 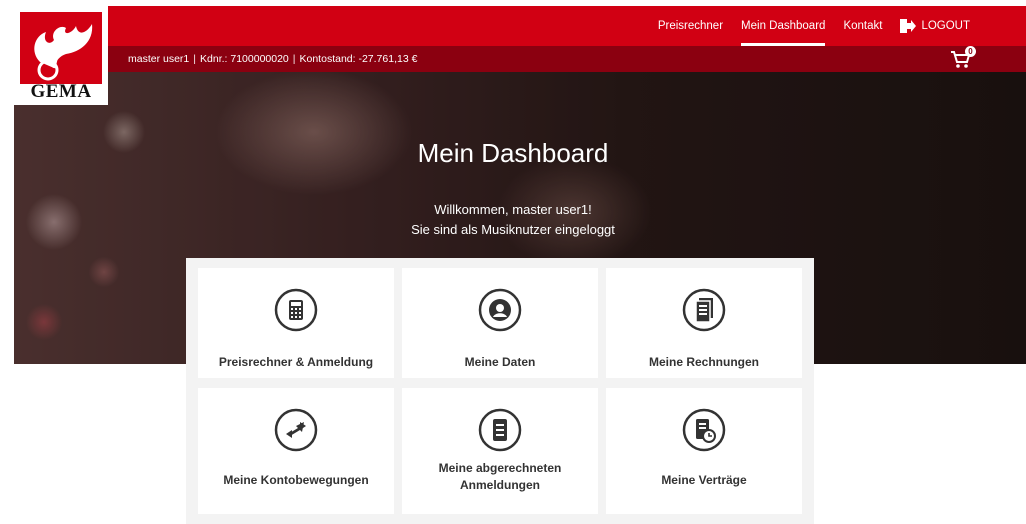 What do you see at coordinates (500, 362) in the screenshot?
I see `tile-label: Meine Daten` at bounding box center [500, 362].